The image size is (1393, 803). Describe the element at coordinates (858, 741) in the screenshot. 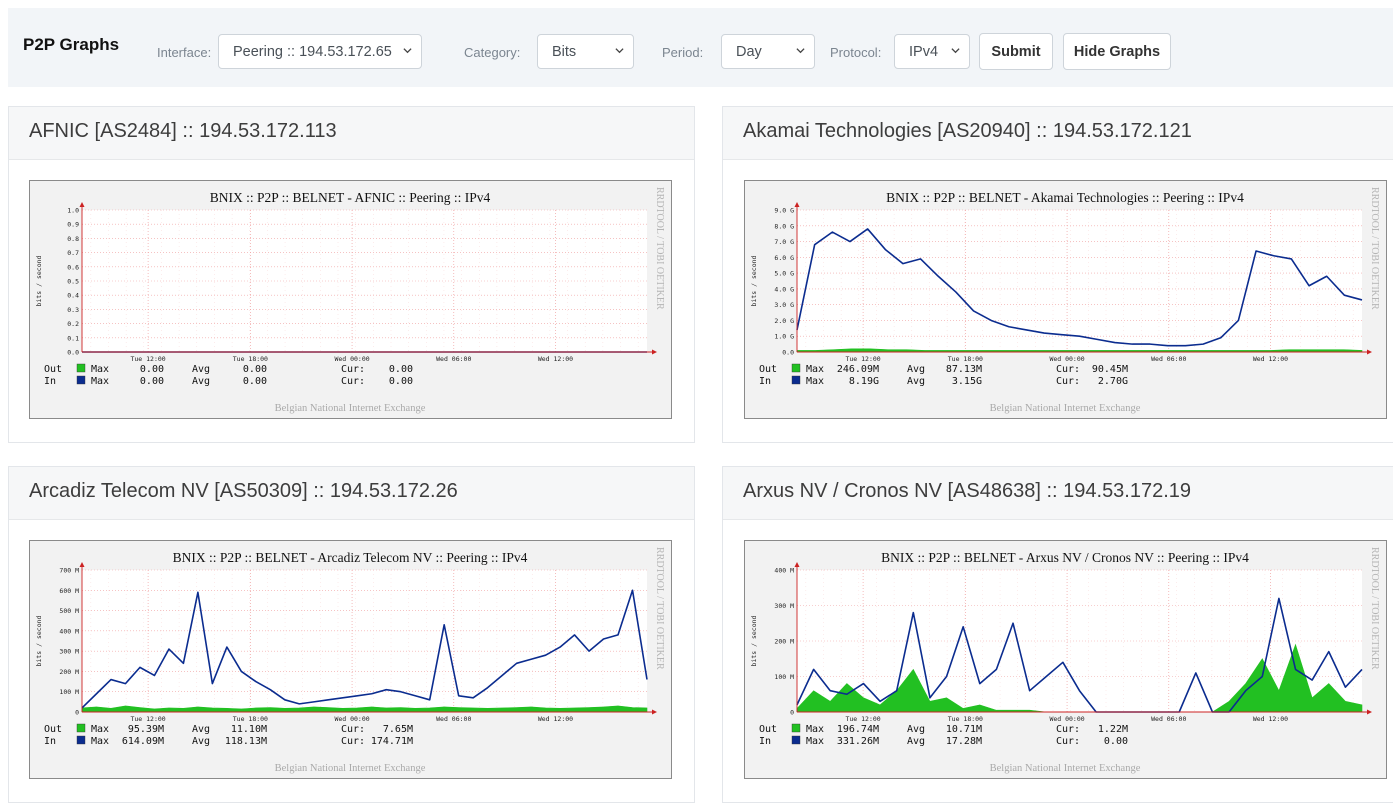

I see `legend-max-value: 331.26M` at that location.